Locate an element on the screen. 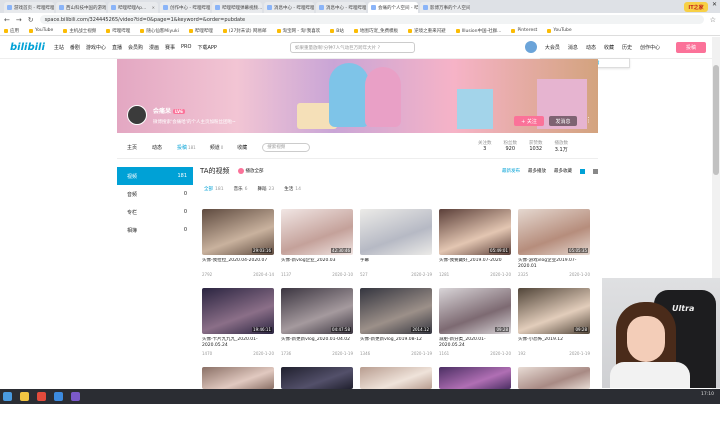 The height and width of the screenshot is (440, 720). header-nav-item: 游戏中心 is located at coordinates (96, 47).